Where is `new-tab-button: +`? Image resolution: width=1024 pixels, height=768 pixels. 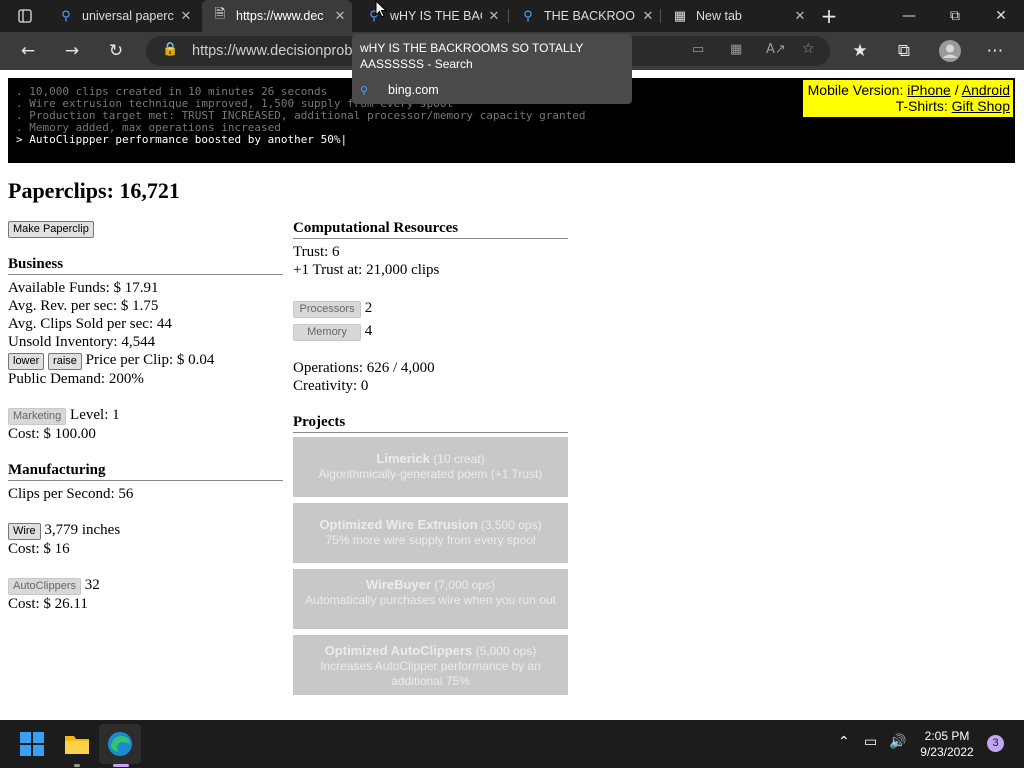
new-tab-button: + is located at coordinates (829, 16).